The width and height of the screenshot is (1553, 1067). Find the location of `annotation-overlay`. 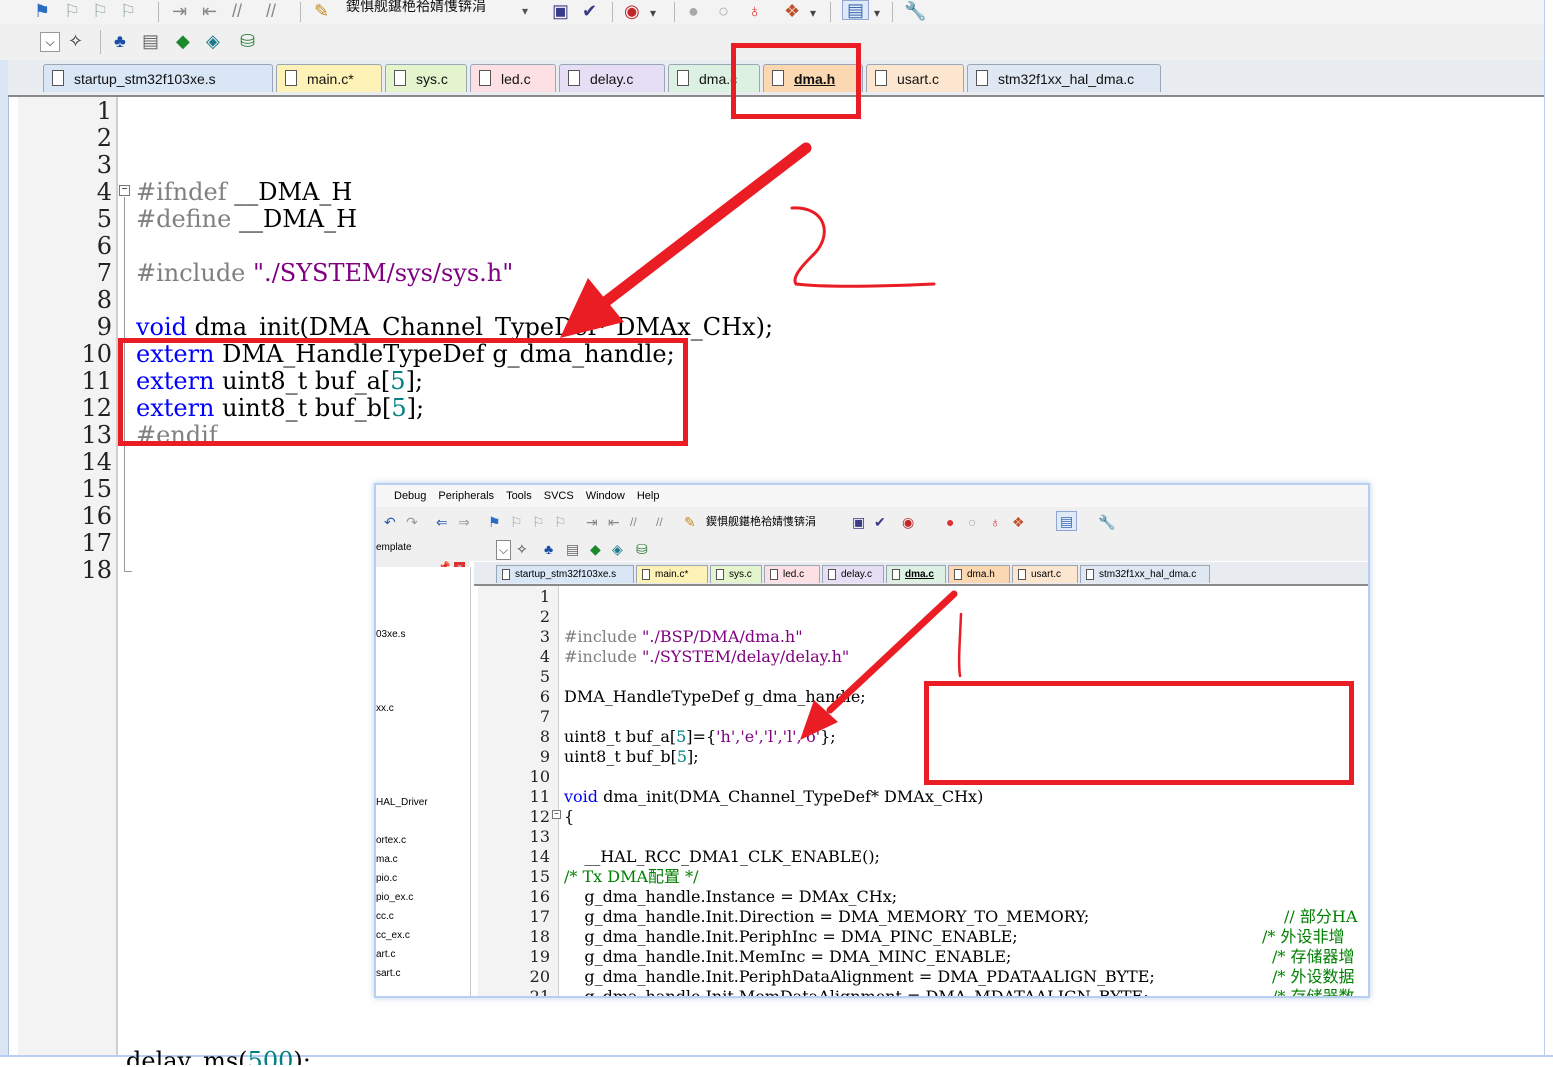

annotation-overlay is located at coordinates (761, 441).